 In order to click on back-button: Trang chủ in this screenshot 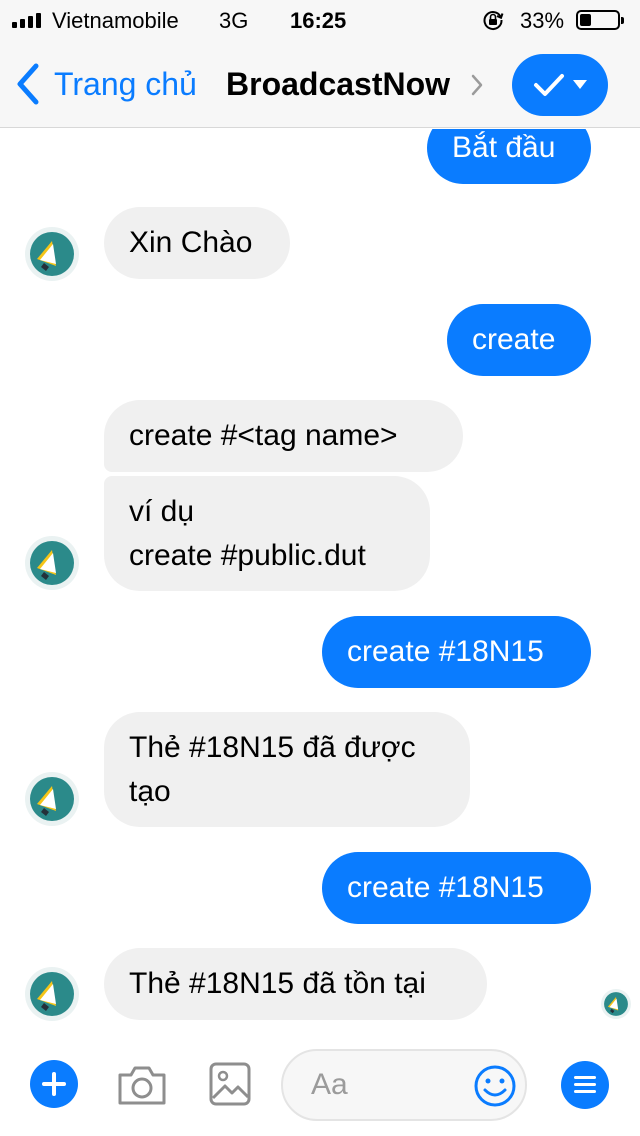, I will do `click(105, 84)`.